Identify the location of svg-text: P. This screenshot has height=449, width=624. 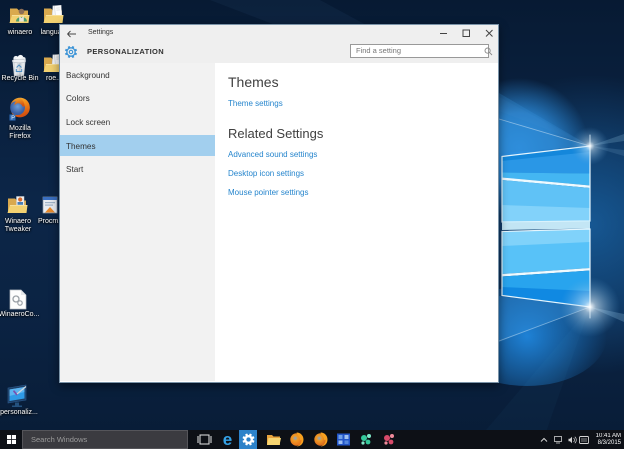
(13, 119).